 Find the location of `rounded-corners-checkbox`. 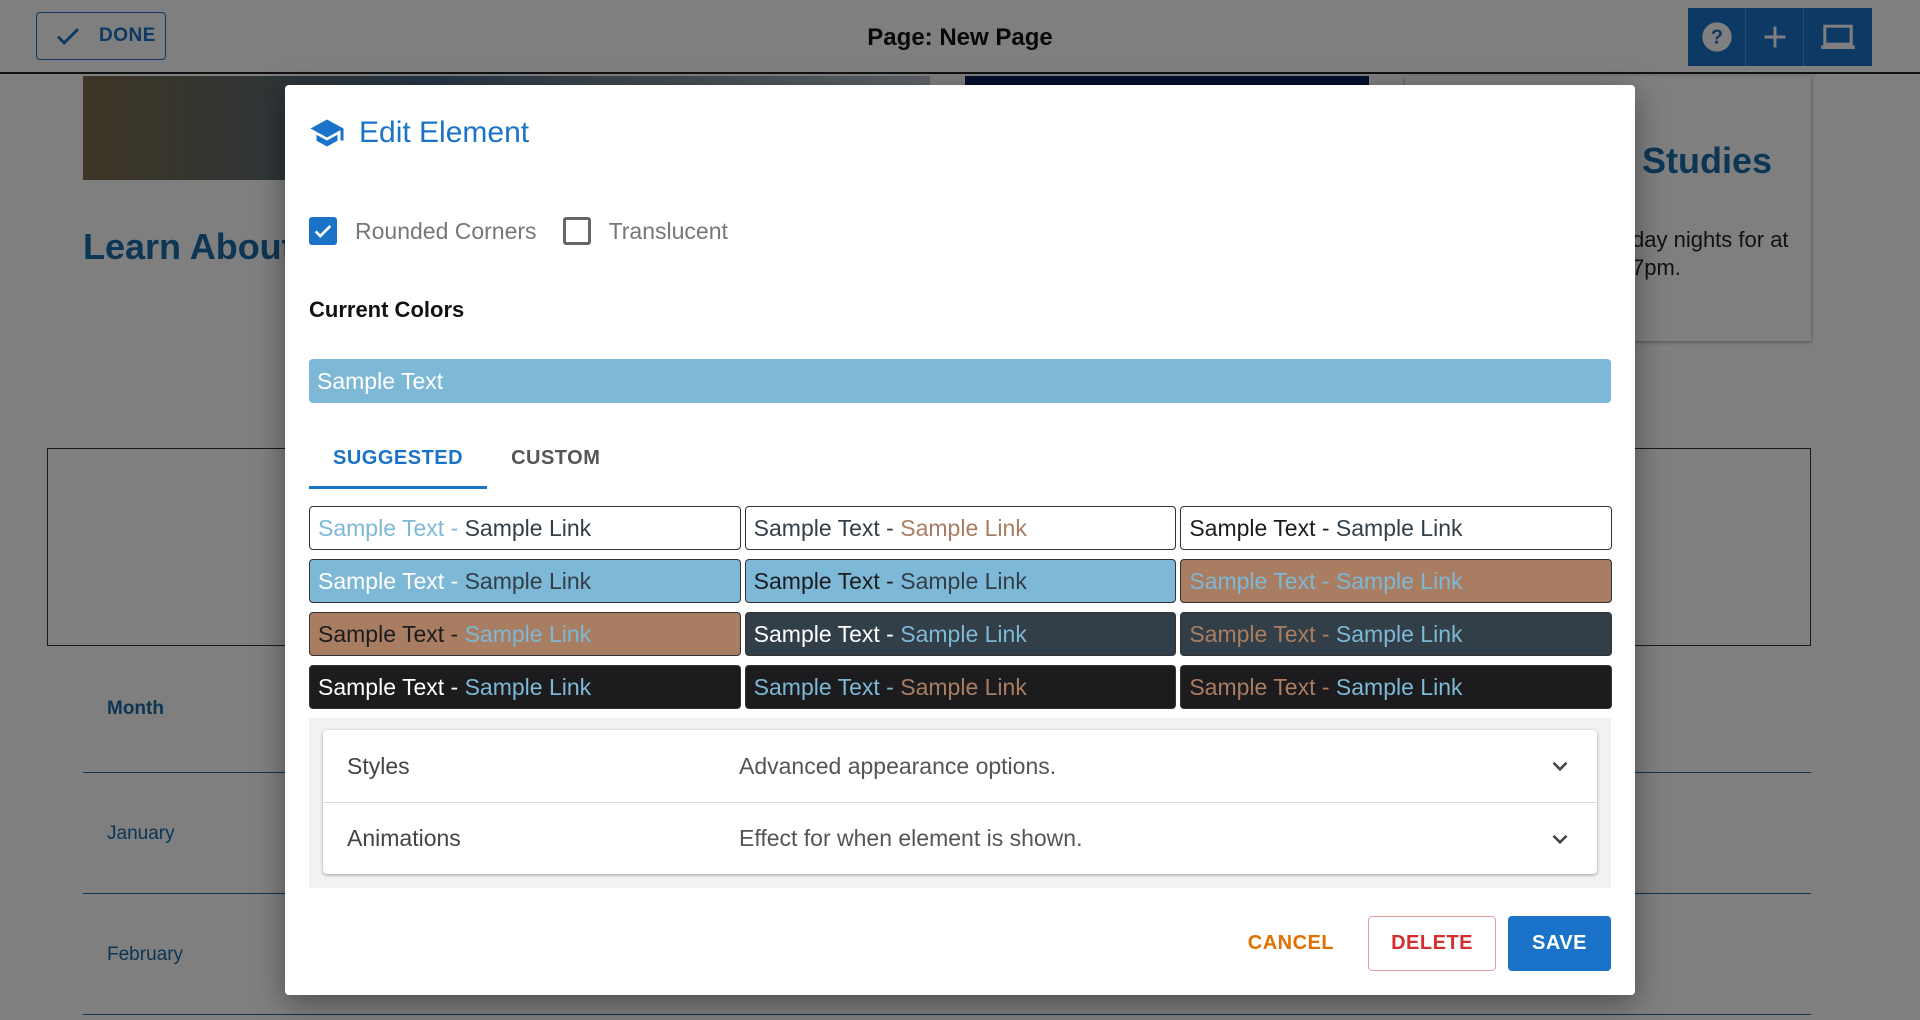

rounded-corners-checkbox is located at coordinates (323, 231).